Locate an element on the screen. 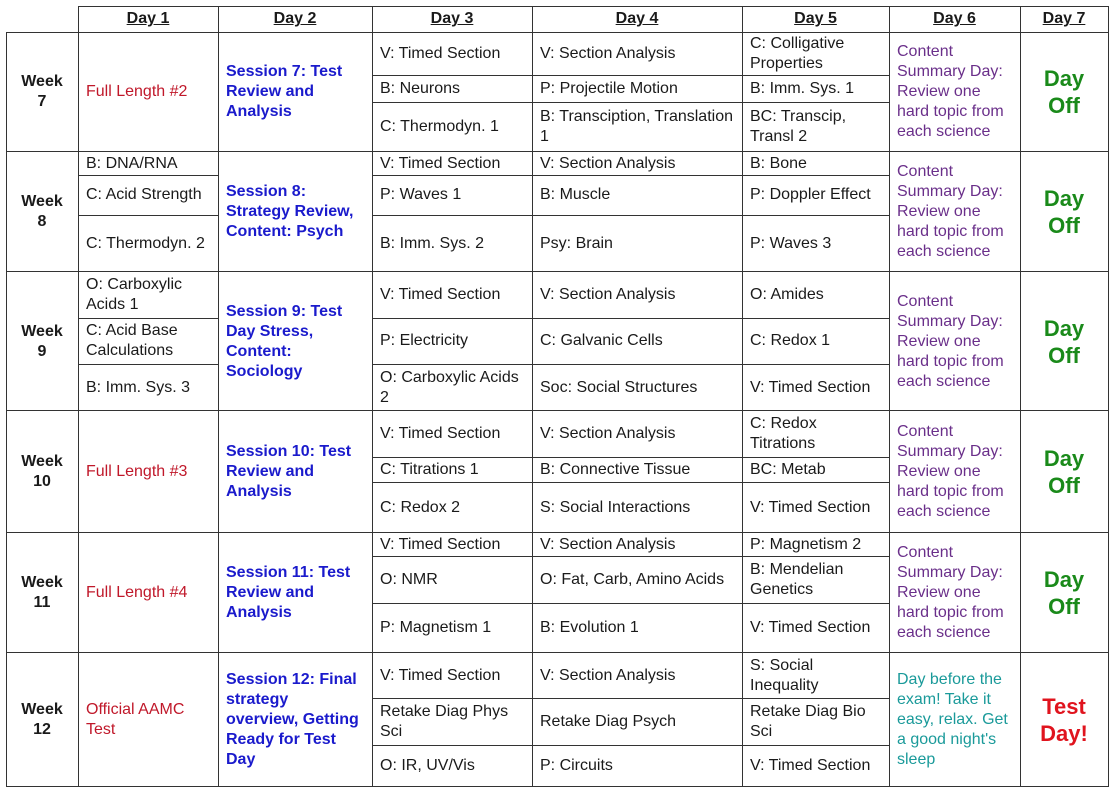 The image size is (1116, 793). header-day-4: Day 4 is located at coordinates (637, 19).